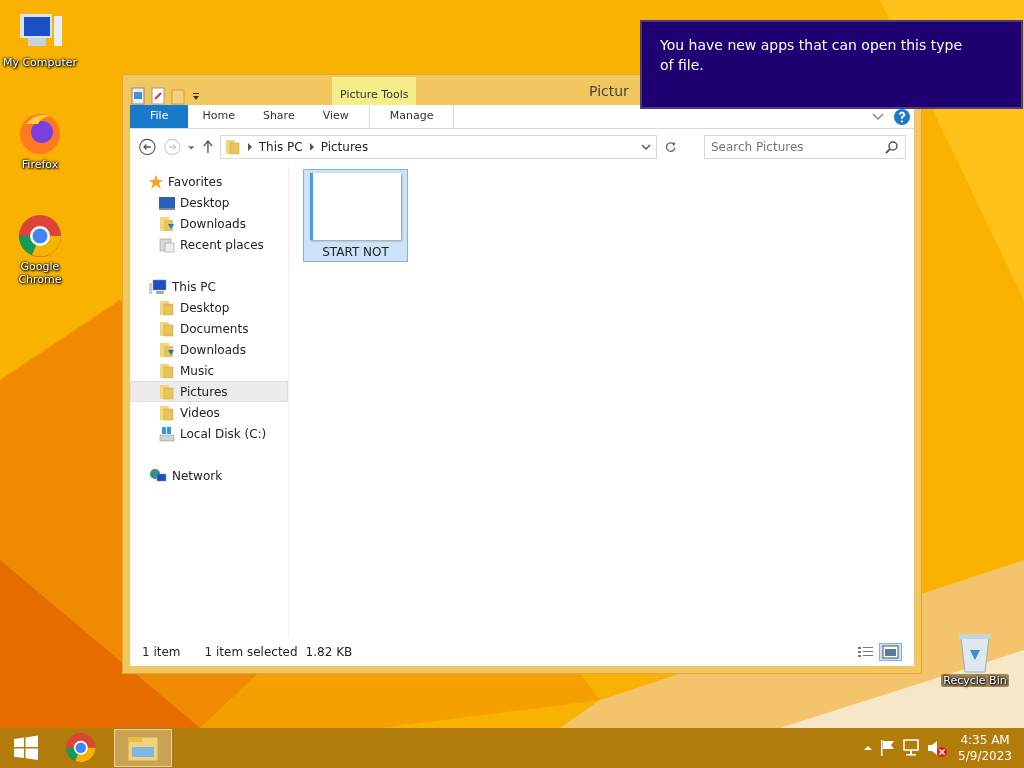  Describe the element at coordinates (209, 412) in the screenshot. I see `nav-item: Videos` at that location.